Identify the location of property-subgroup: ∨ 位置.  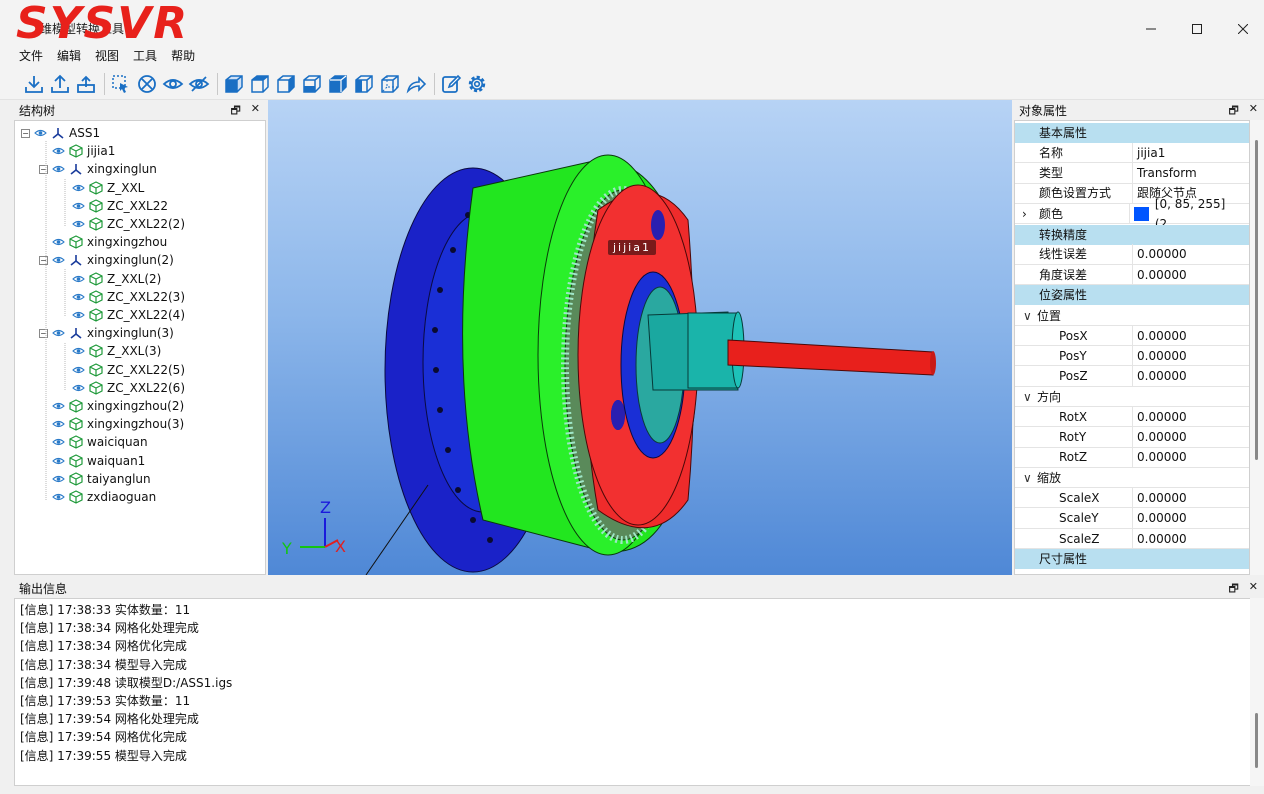
(1132, 316).